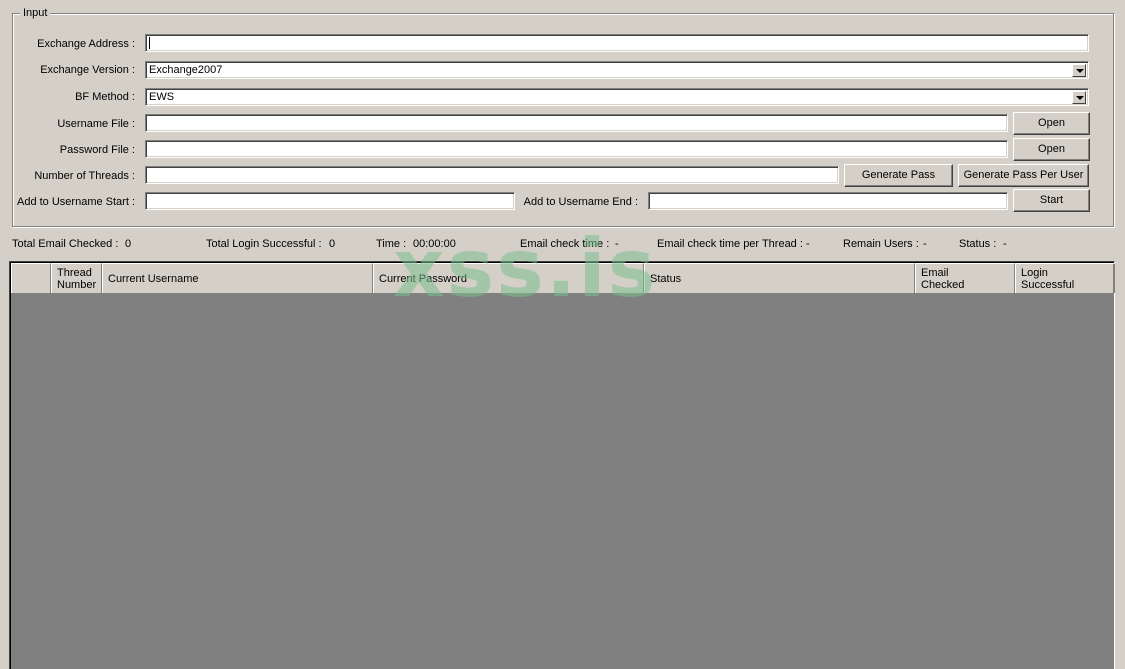 The width and height of the screenshot is (1125, 669). I want to click on bf-method-label: BF Method :, so click(105, 97).